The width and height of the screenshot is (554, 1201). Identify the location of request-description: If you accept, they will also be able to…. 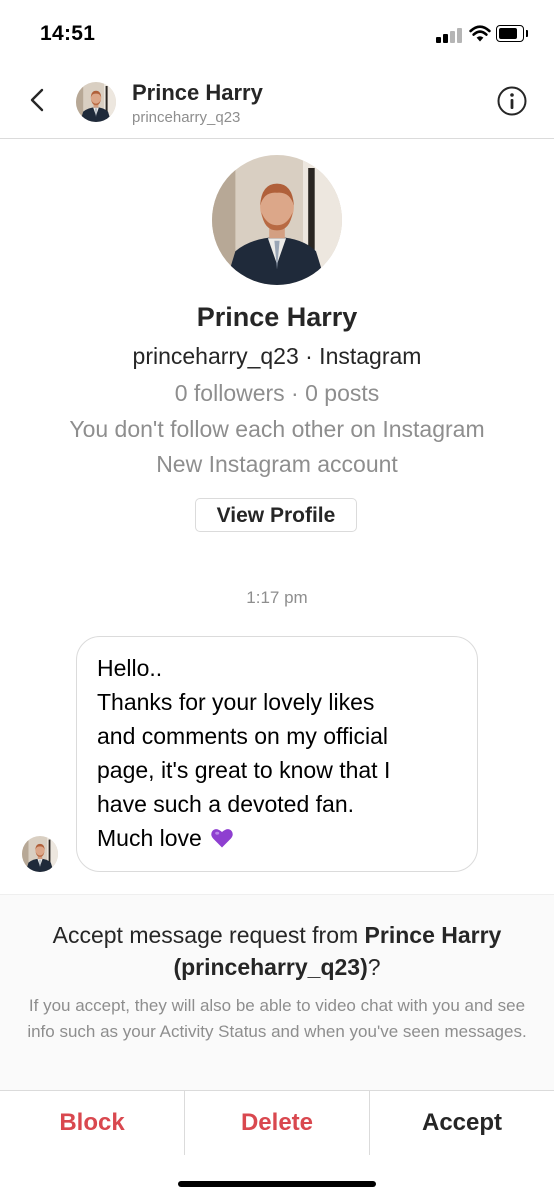
(277, 1018).